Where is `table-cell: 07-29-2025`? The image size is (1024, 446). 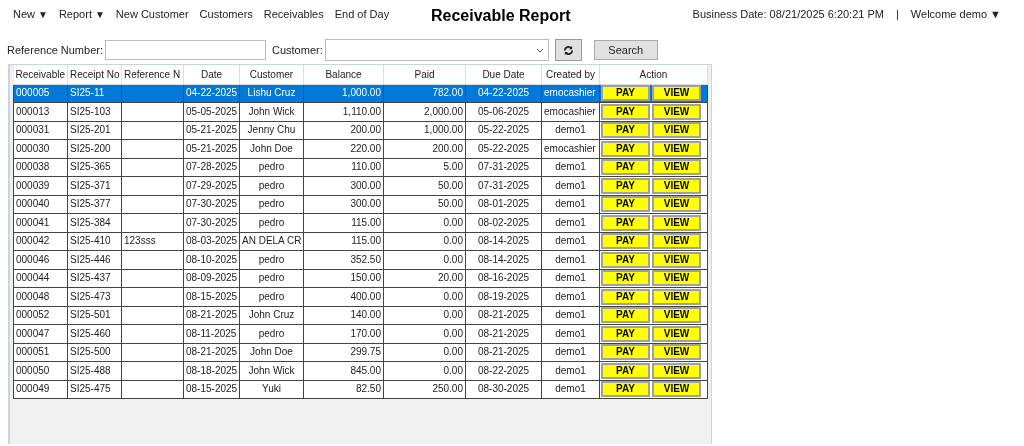
table-cell: 07-29-2025 is located at coordinates (212, 185).